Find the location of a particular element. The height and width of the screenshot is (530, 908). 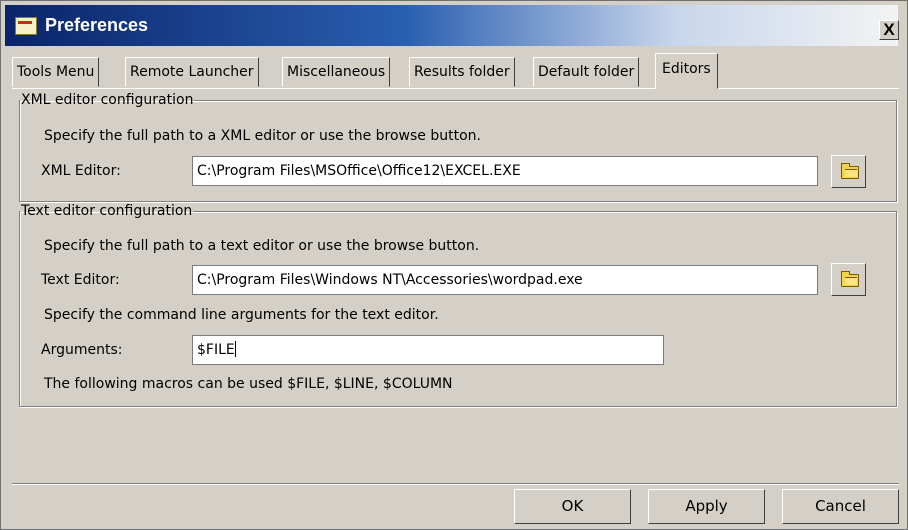

ok-button: OK is located at coordinates (572, 506).